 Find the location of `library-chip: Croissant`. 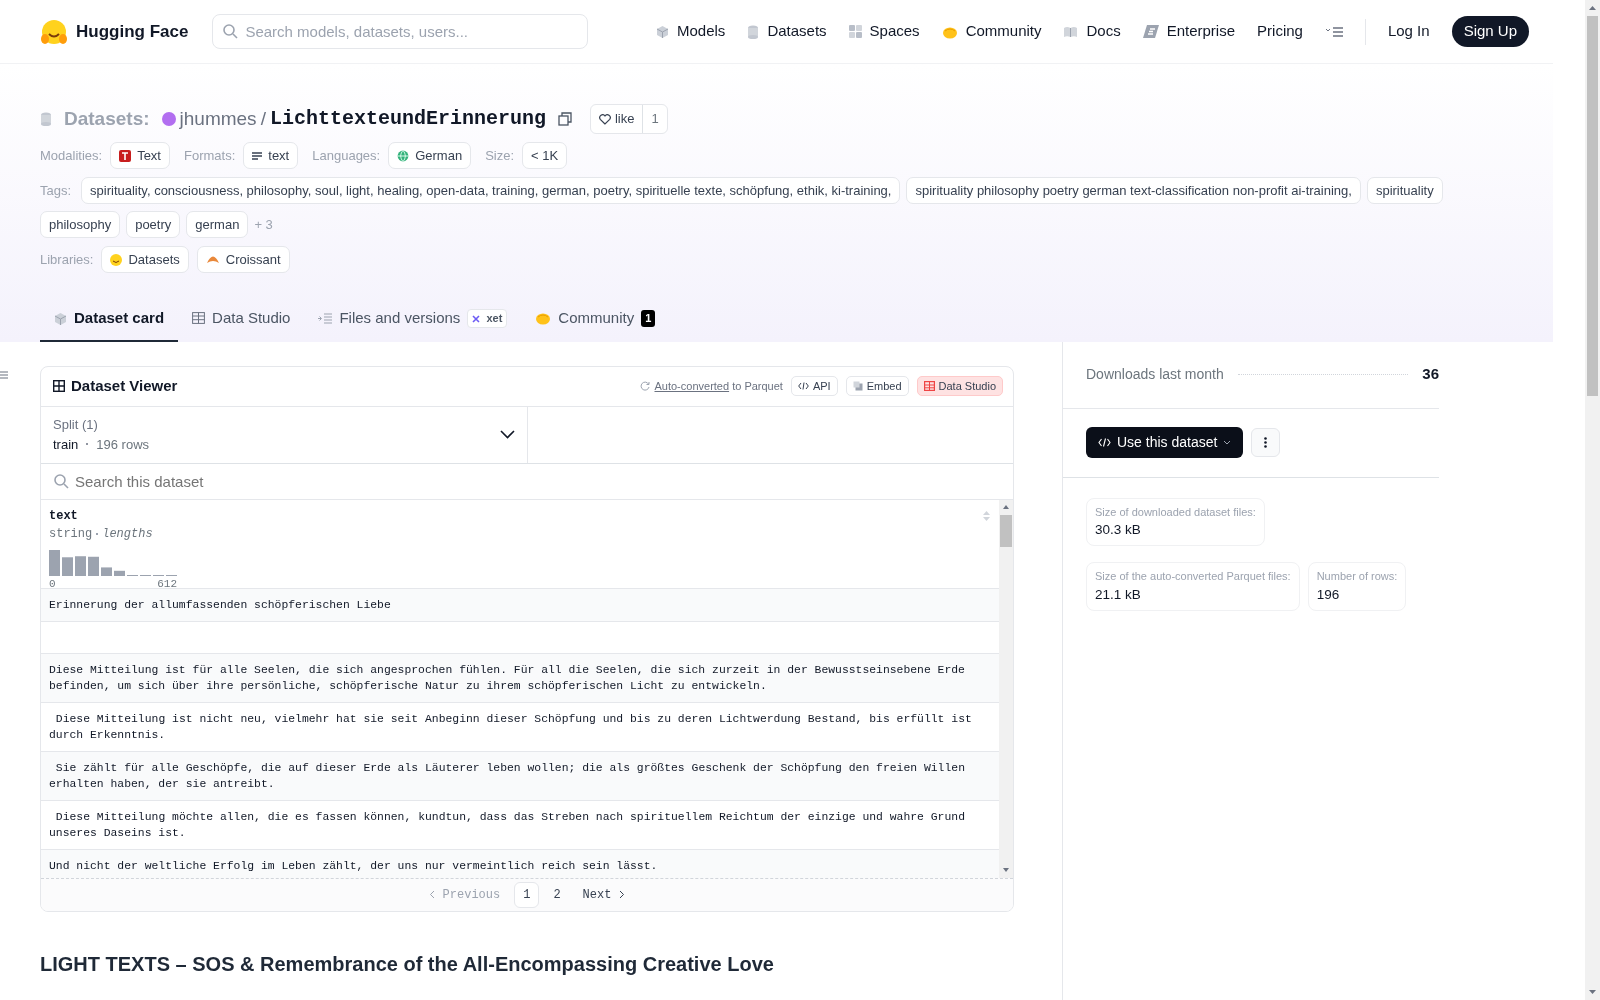

library-chip: Croissant is located at coordinates (243, 259).